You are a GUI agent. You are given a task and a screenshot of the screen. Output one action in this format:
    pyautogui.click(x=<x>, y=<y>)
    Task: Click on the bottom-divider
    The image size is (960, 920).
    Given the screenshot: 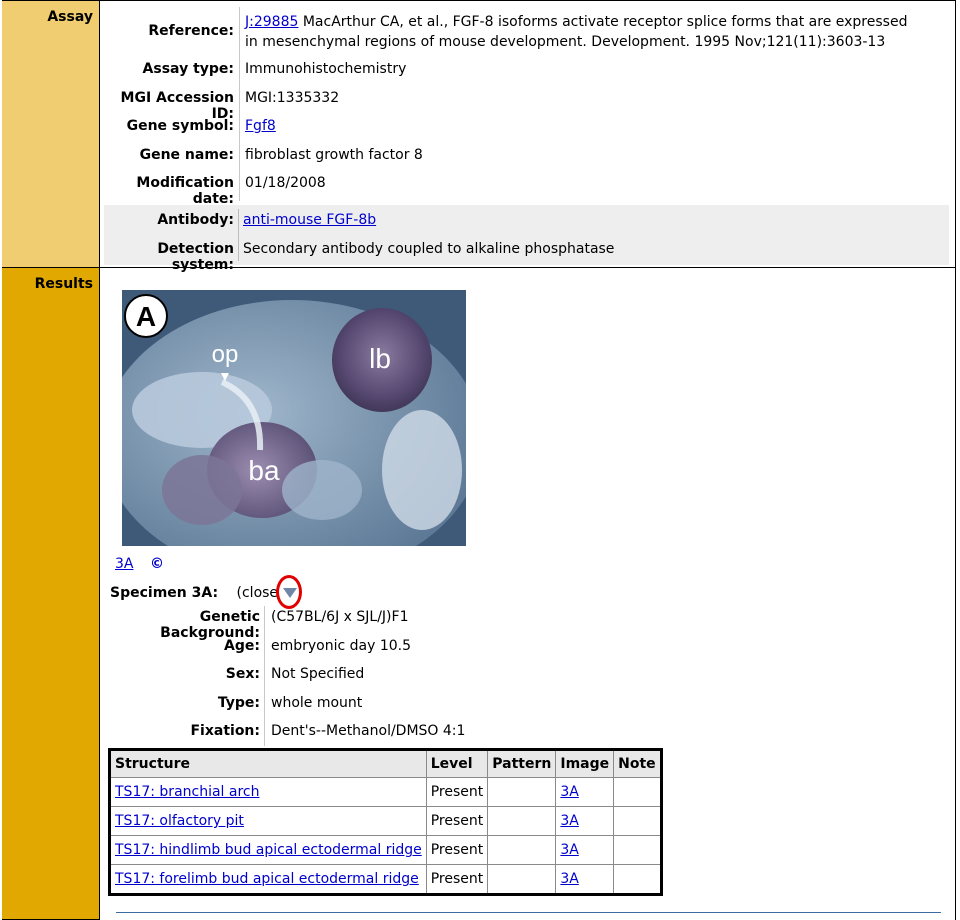 What is the action you would take?
    pyautogui.click(x=528, y=912)
    